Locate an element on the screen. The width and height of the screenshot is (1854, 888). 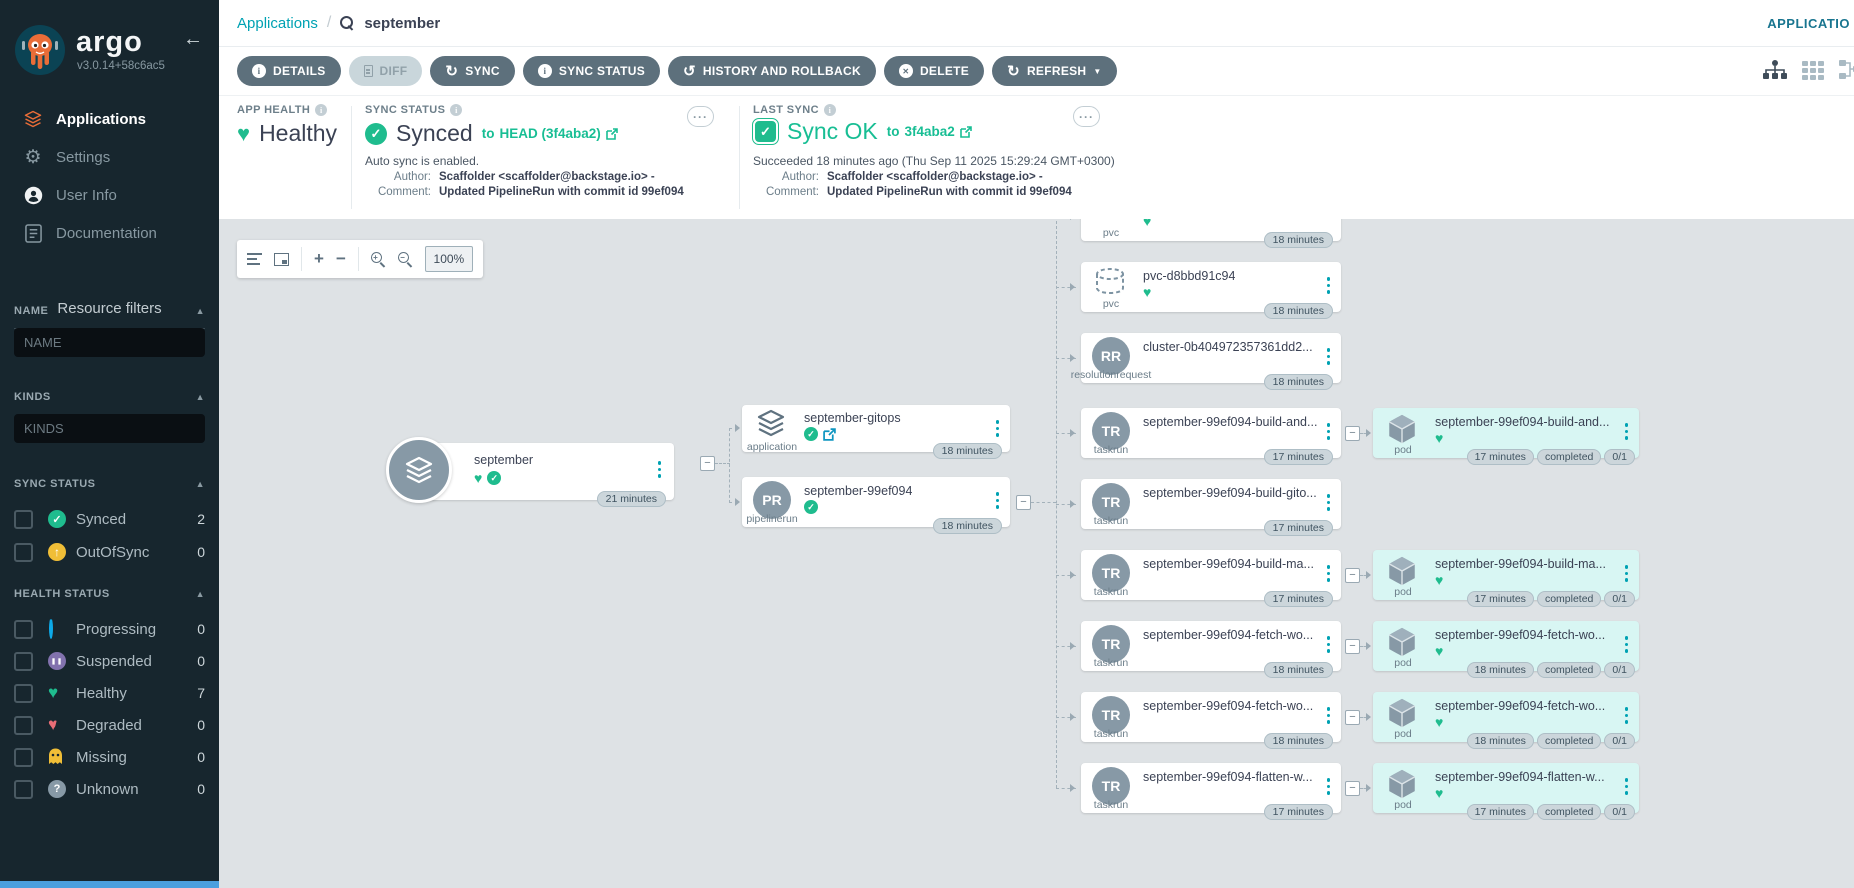
sidebar-item-documentation: Documentation is located at coordinates (109, 233).